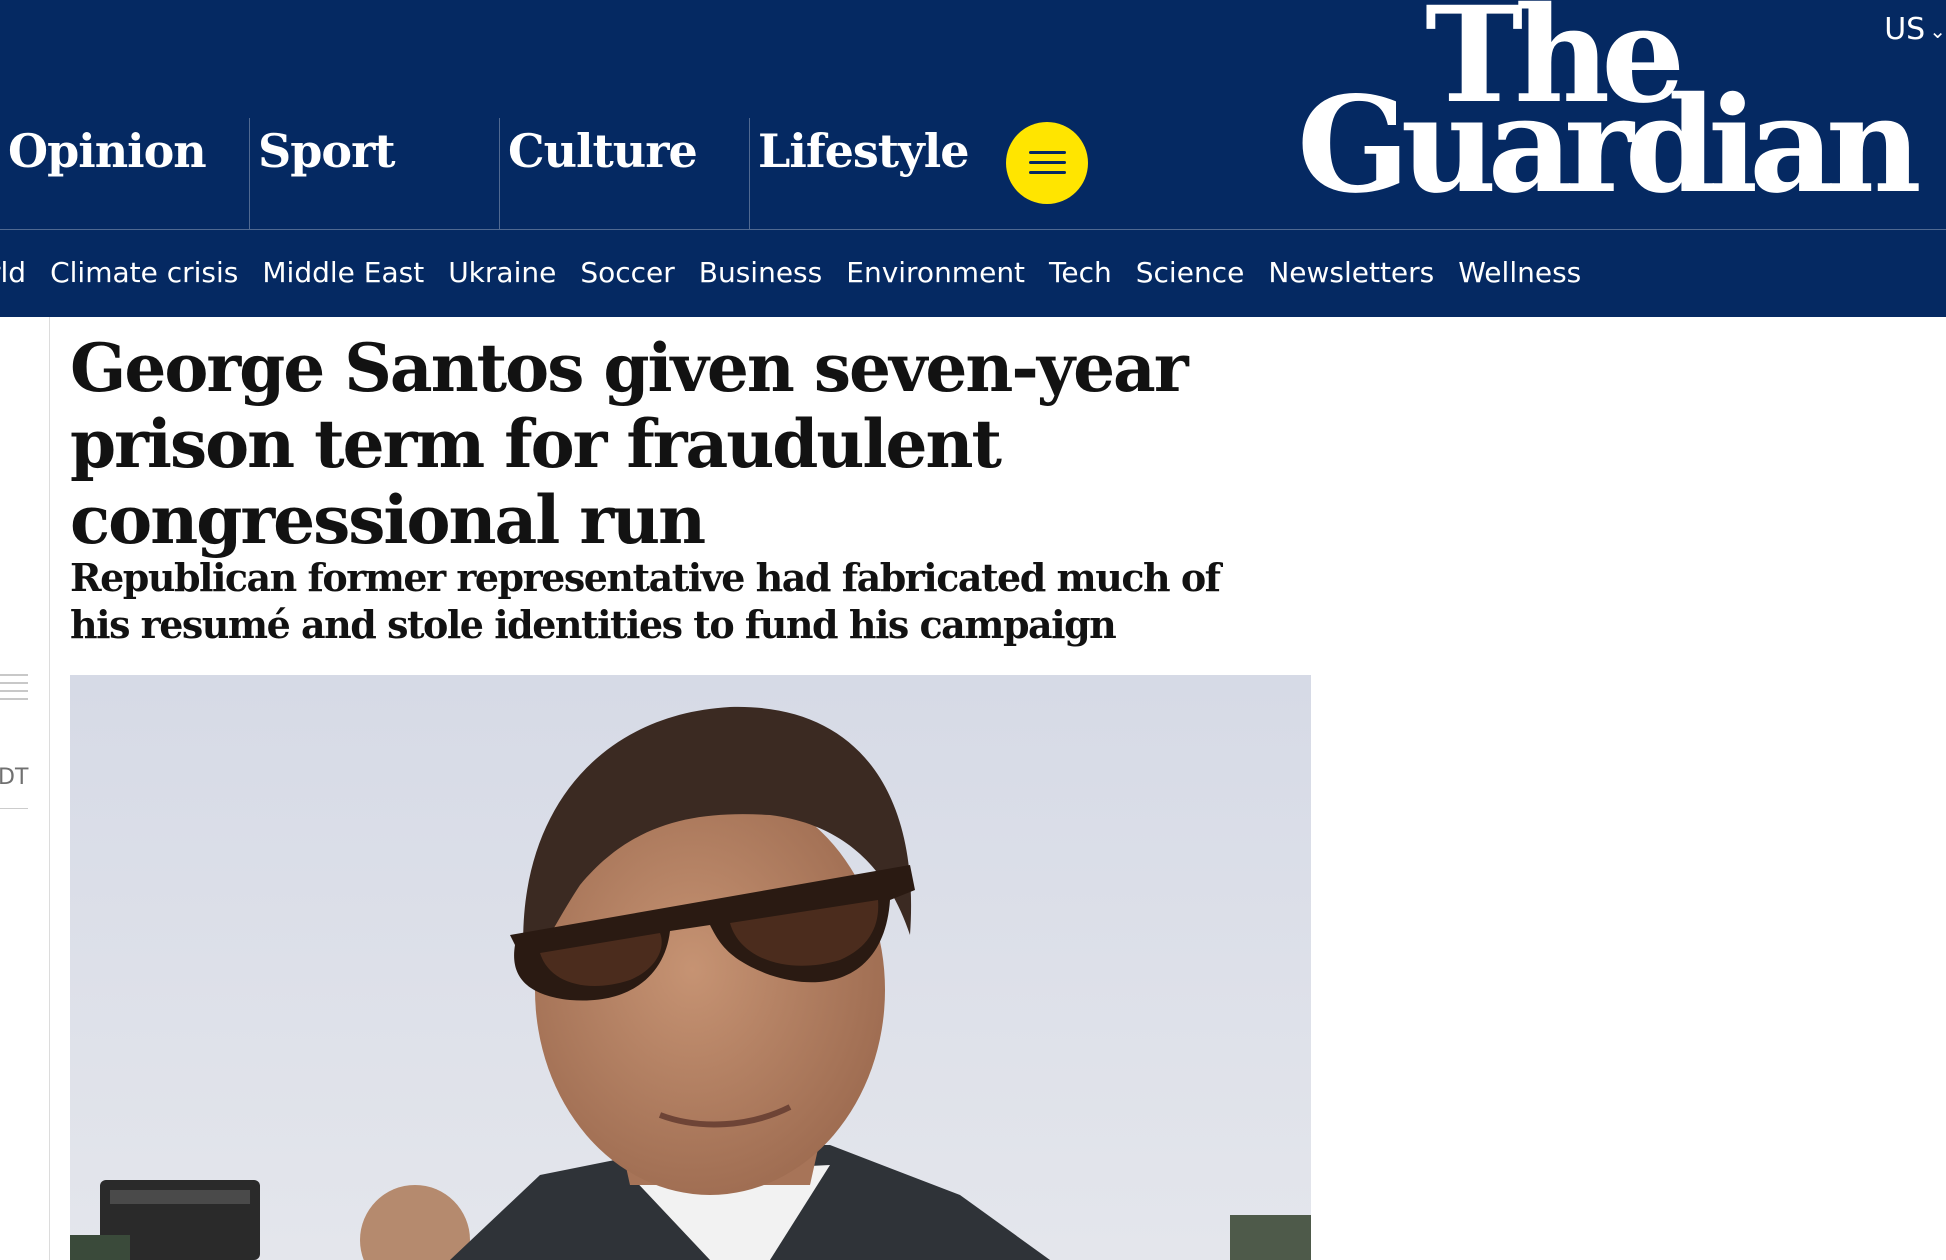 This screenshot has height=1260, width=1946. What do you see at coordinates (327, 151) in the screenshot?
I see `pillar-label: Sport` at bounding box center [327, 151].